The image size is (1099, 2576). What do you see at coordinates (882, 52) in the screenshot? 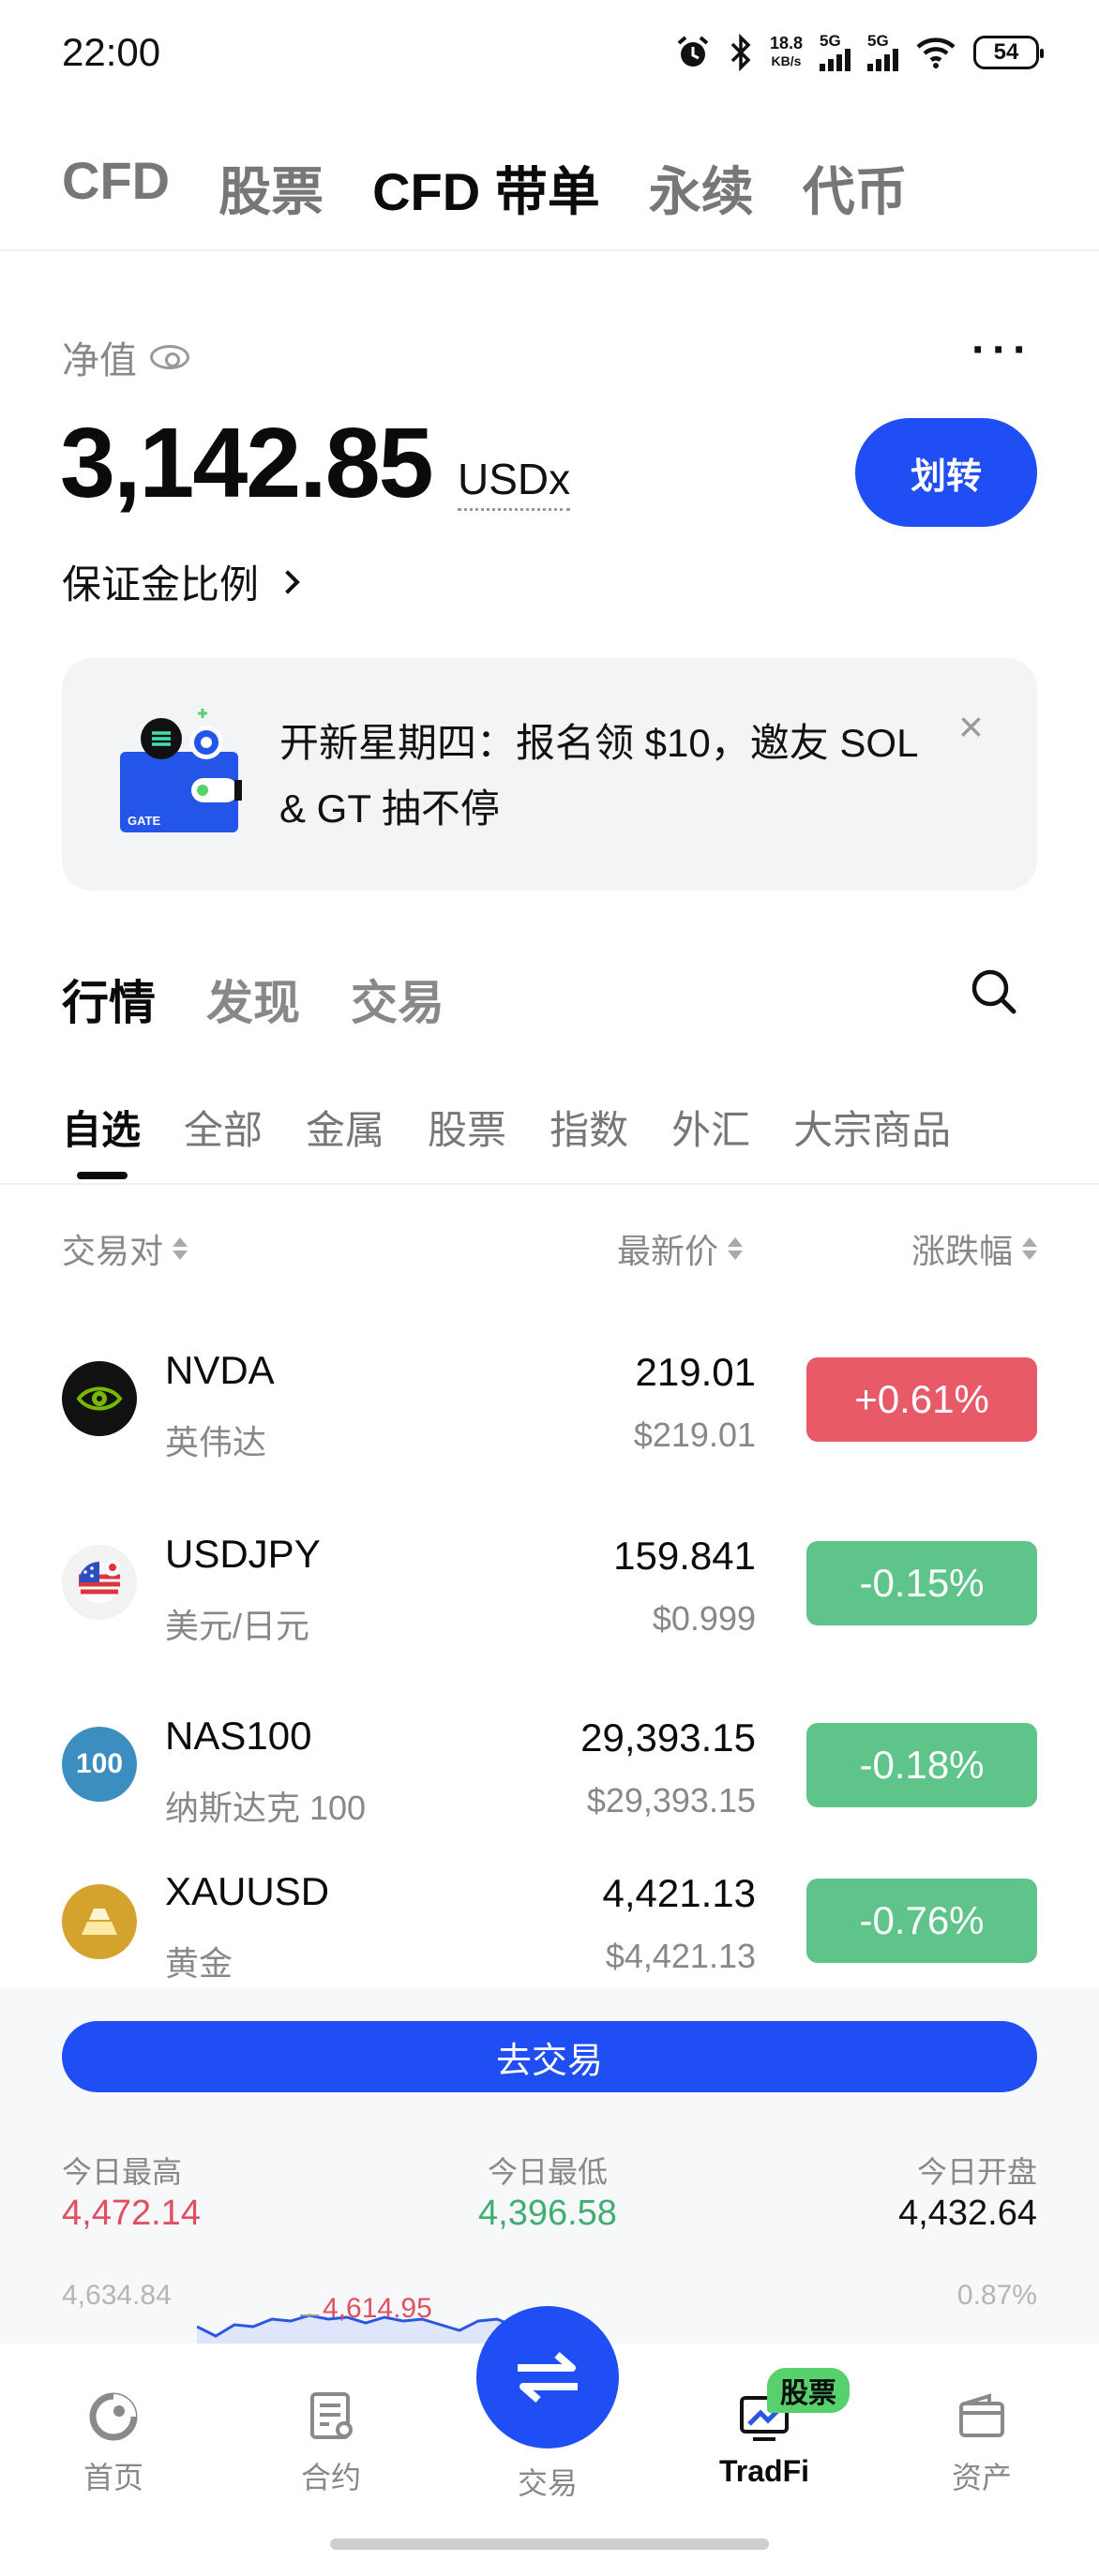
I see `signal-icon-sim2: 5G` at bounding box center [882, 52].